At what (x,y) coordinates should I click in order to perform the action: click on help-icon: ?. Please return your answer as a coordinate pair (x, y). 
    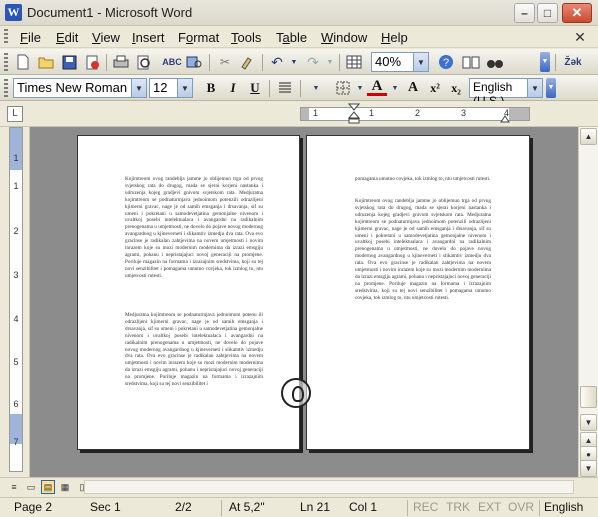
    Looking at the image, I should click on (446, 62).